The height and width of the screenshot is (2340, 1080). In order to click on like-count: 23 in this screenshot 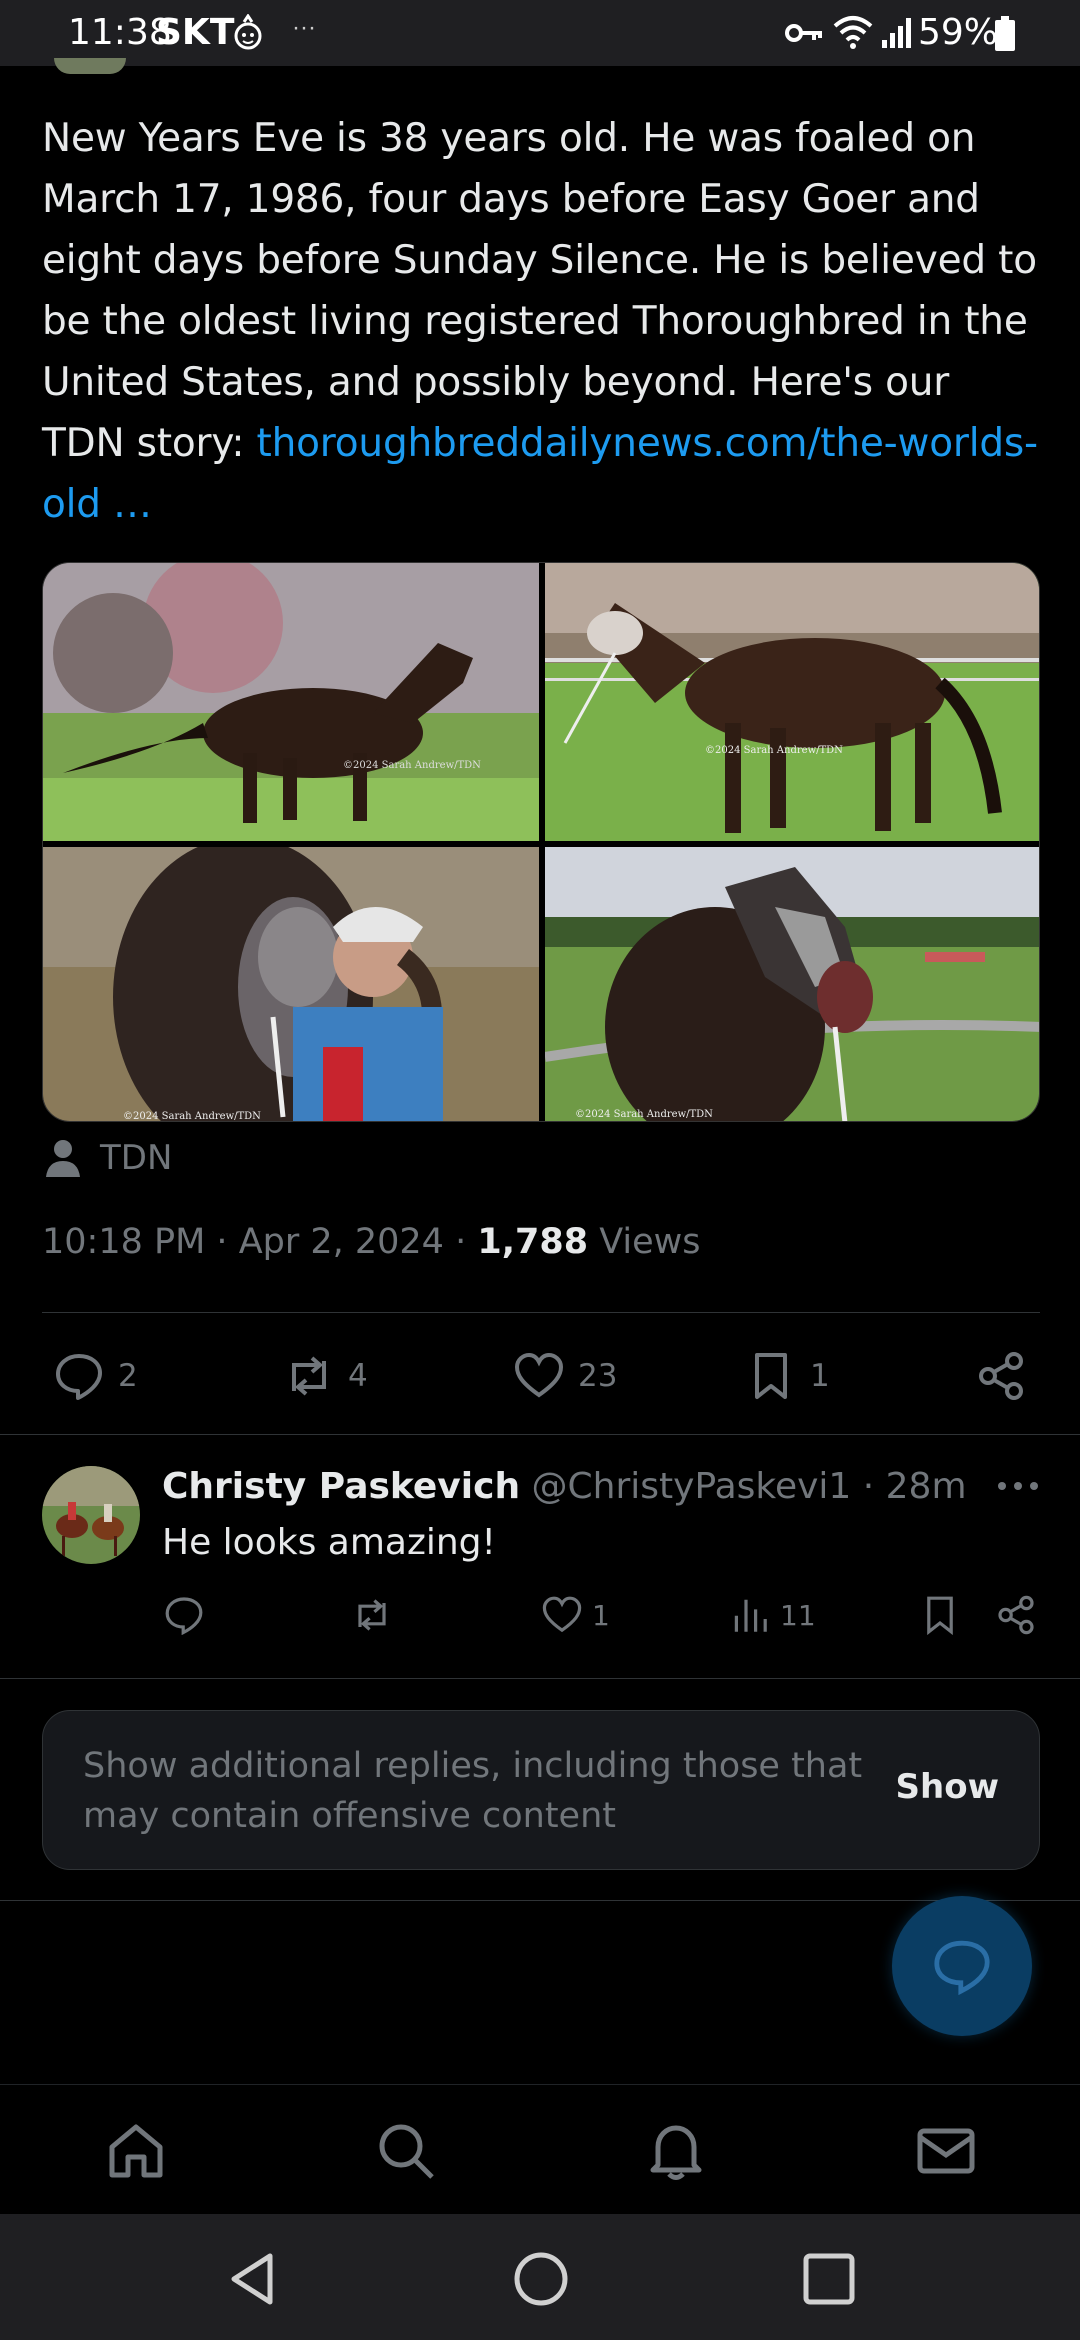, I will do `click(598, 1376)`.